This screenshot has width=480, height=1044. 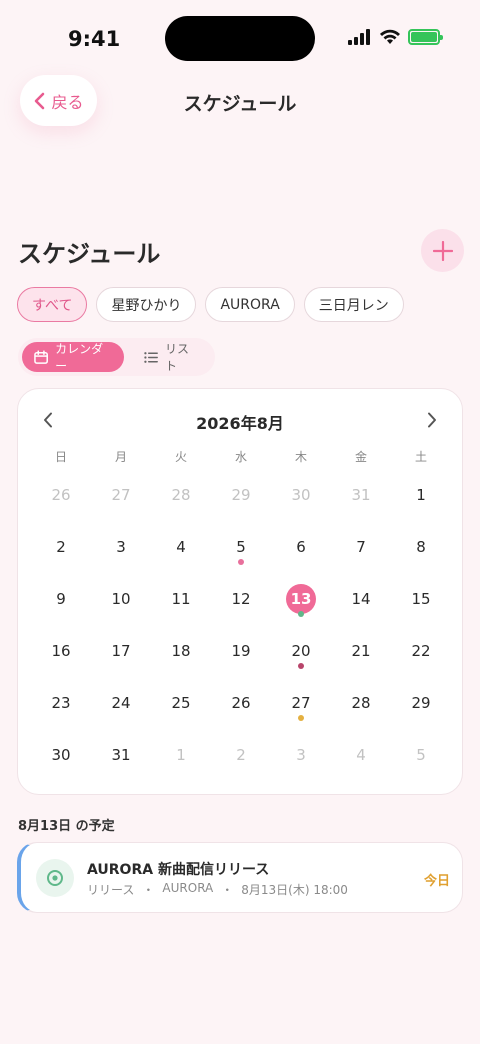 I want to click on wifi-icon, so click(x=390, y=36).